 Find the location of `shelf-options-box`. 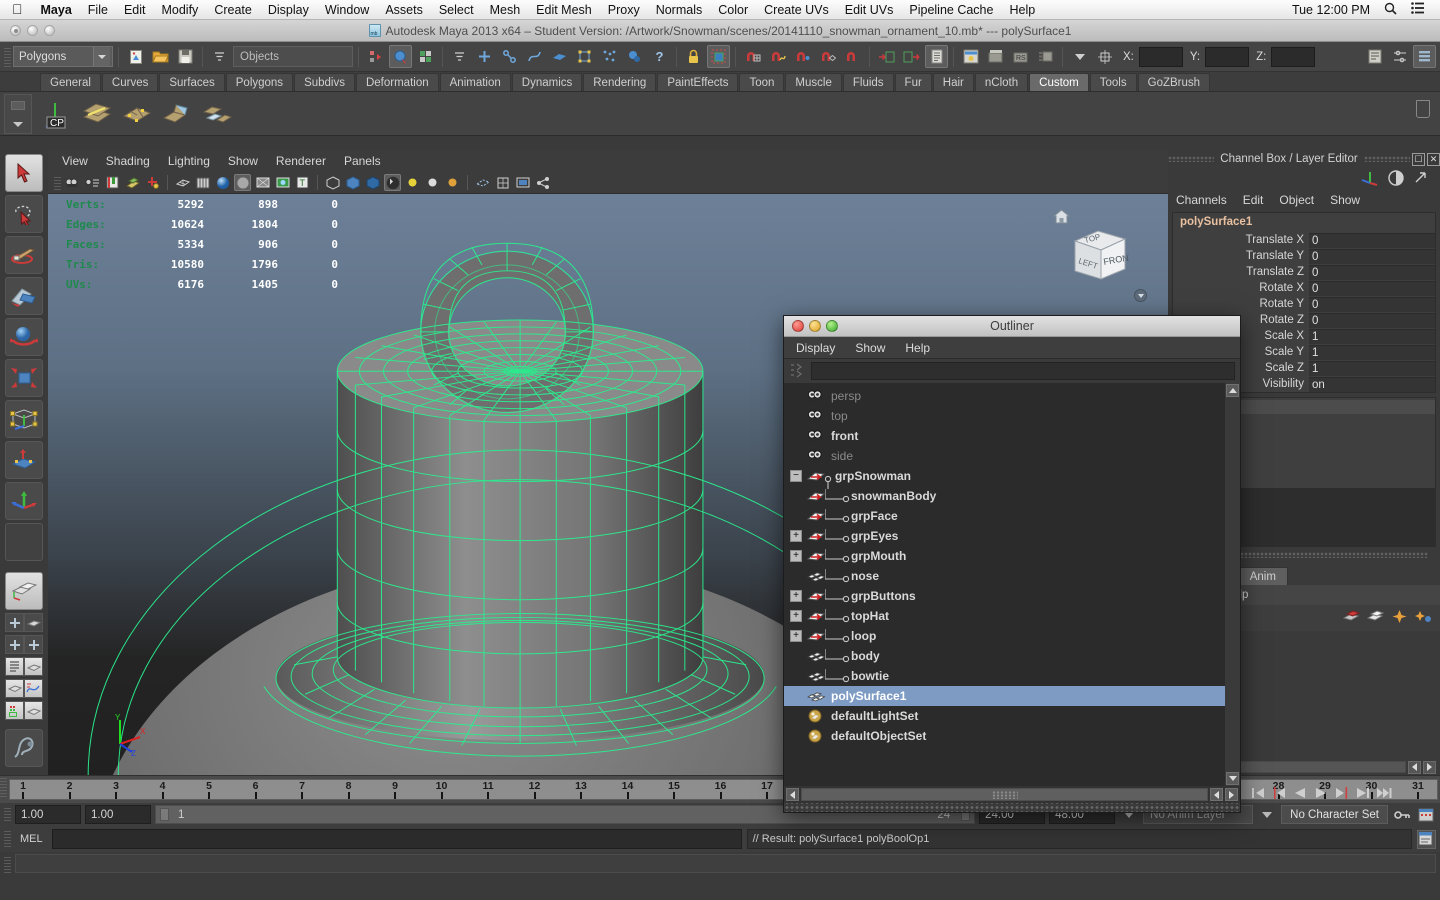

shelf-options-box is located at coordinates (18, 114).